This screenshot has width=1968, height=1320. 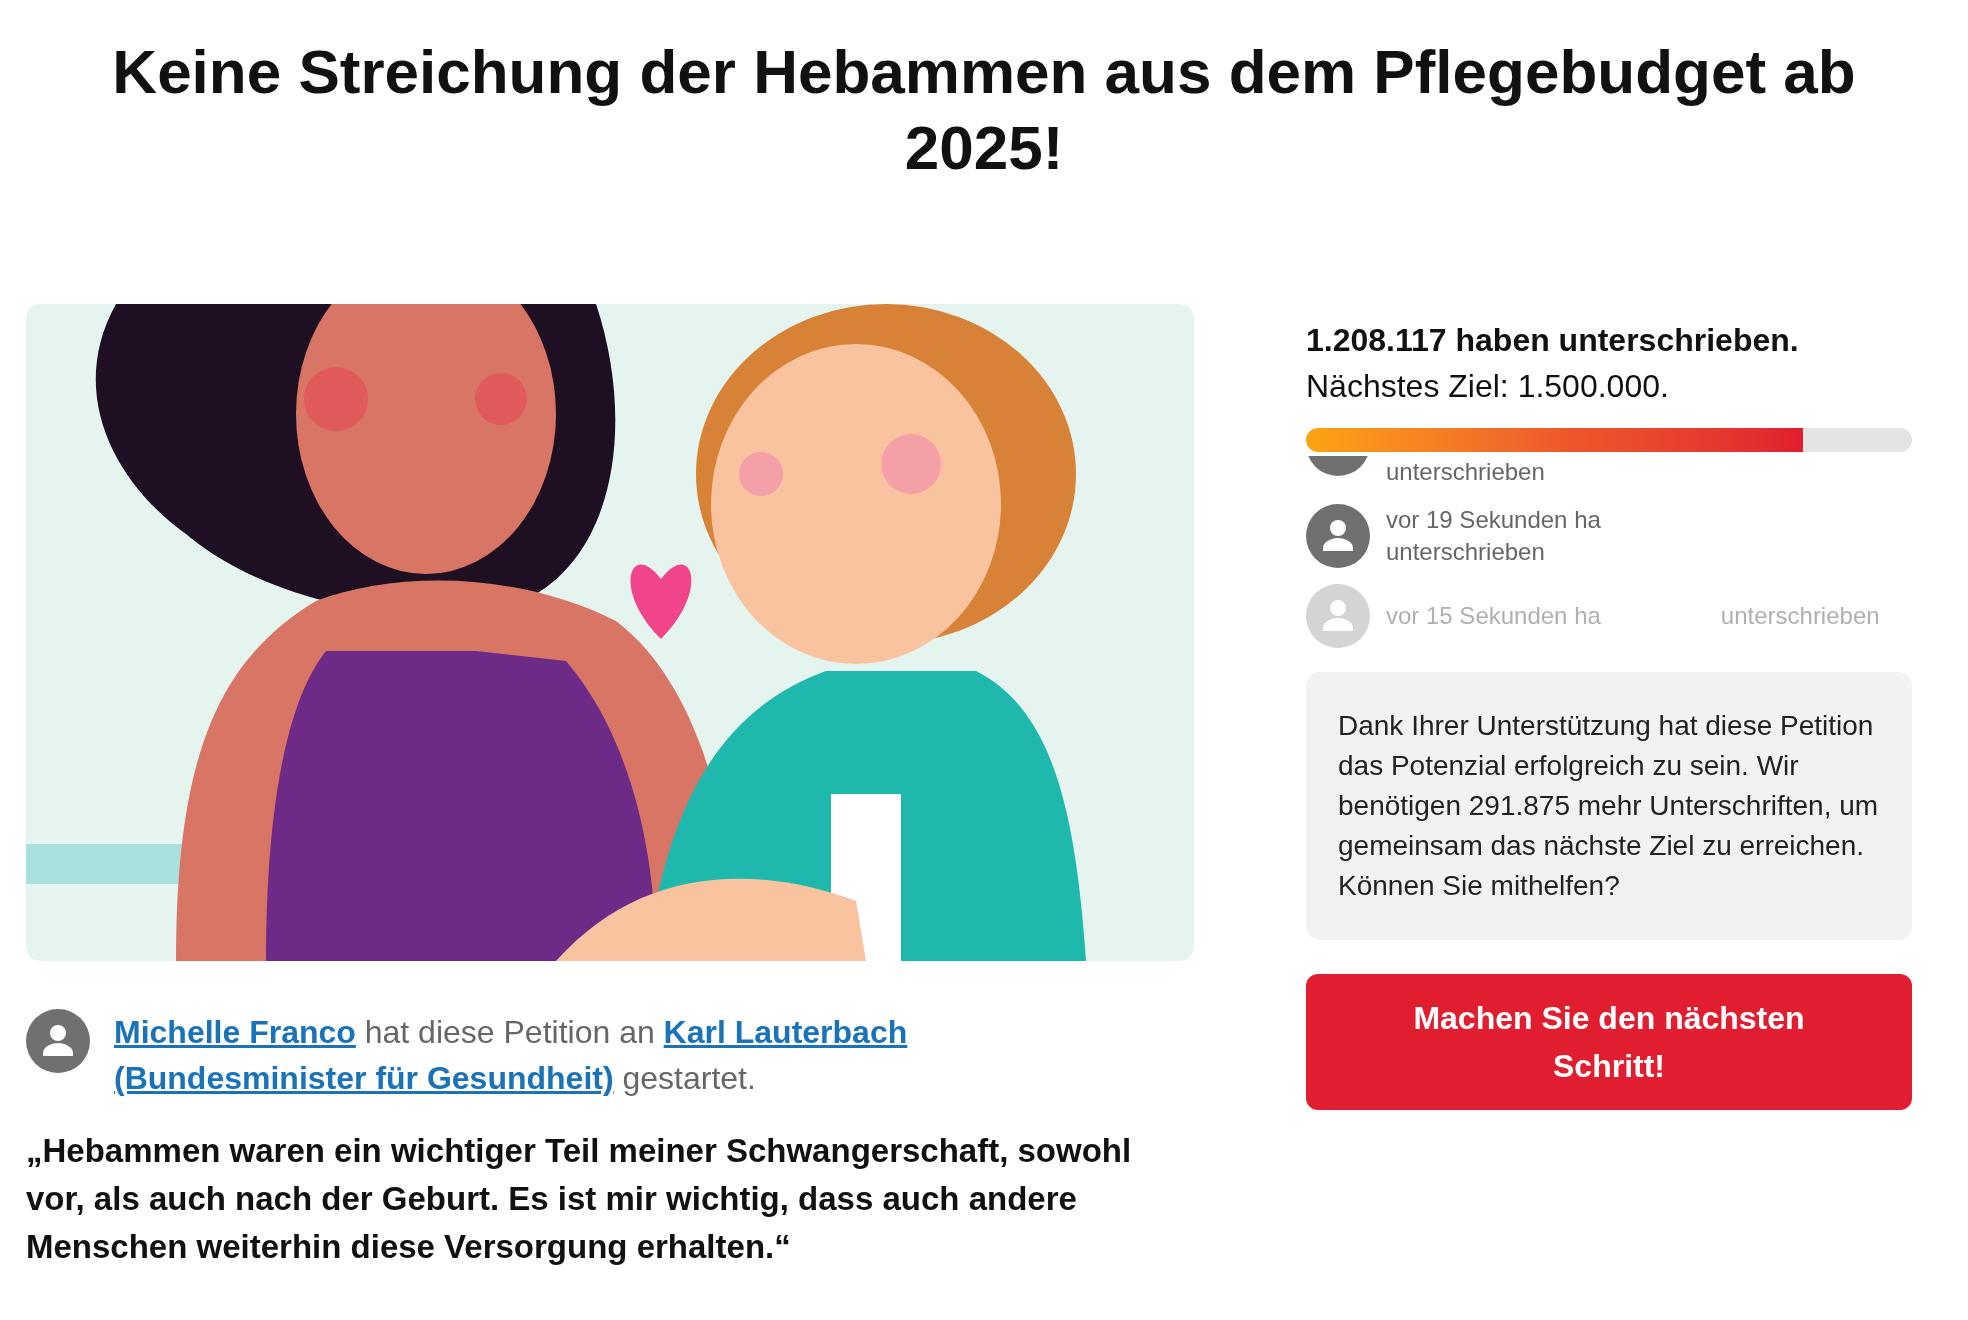 I want to click on petition-quote: „Hebammen waren ein wichtiger Teil meiner Schwangerschaft, sowohl vor, als auch nach der Geburt. Es ist mir wichtig, dass auch andere Menschen weiterhin diese Versorgung erhalten.“, so click(x=579, y=1199).